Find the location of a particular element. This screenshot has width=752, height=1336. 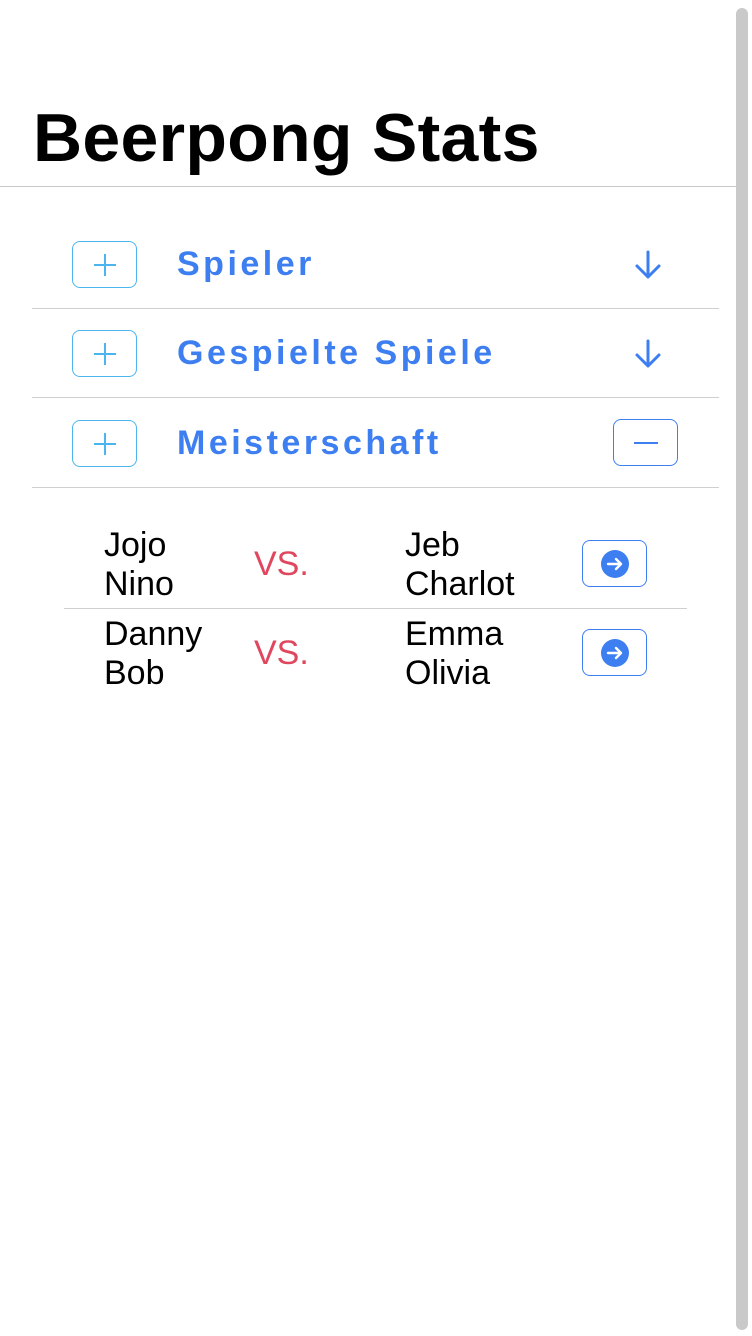

team-right: Jeb Charlot is located at coordinates (460, 565).